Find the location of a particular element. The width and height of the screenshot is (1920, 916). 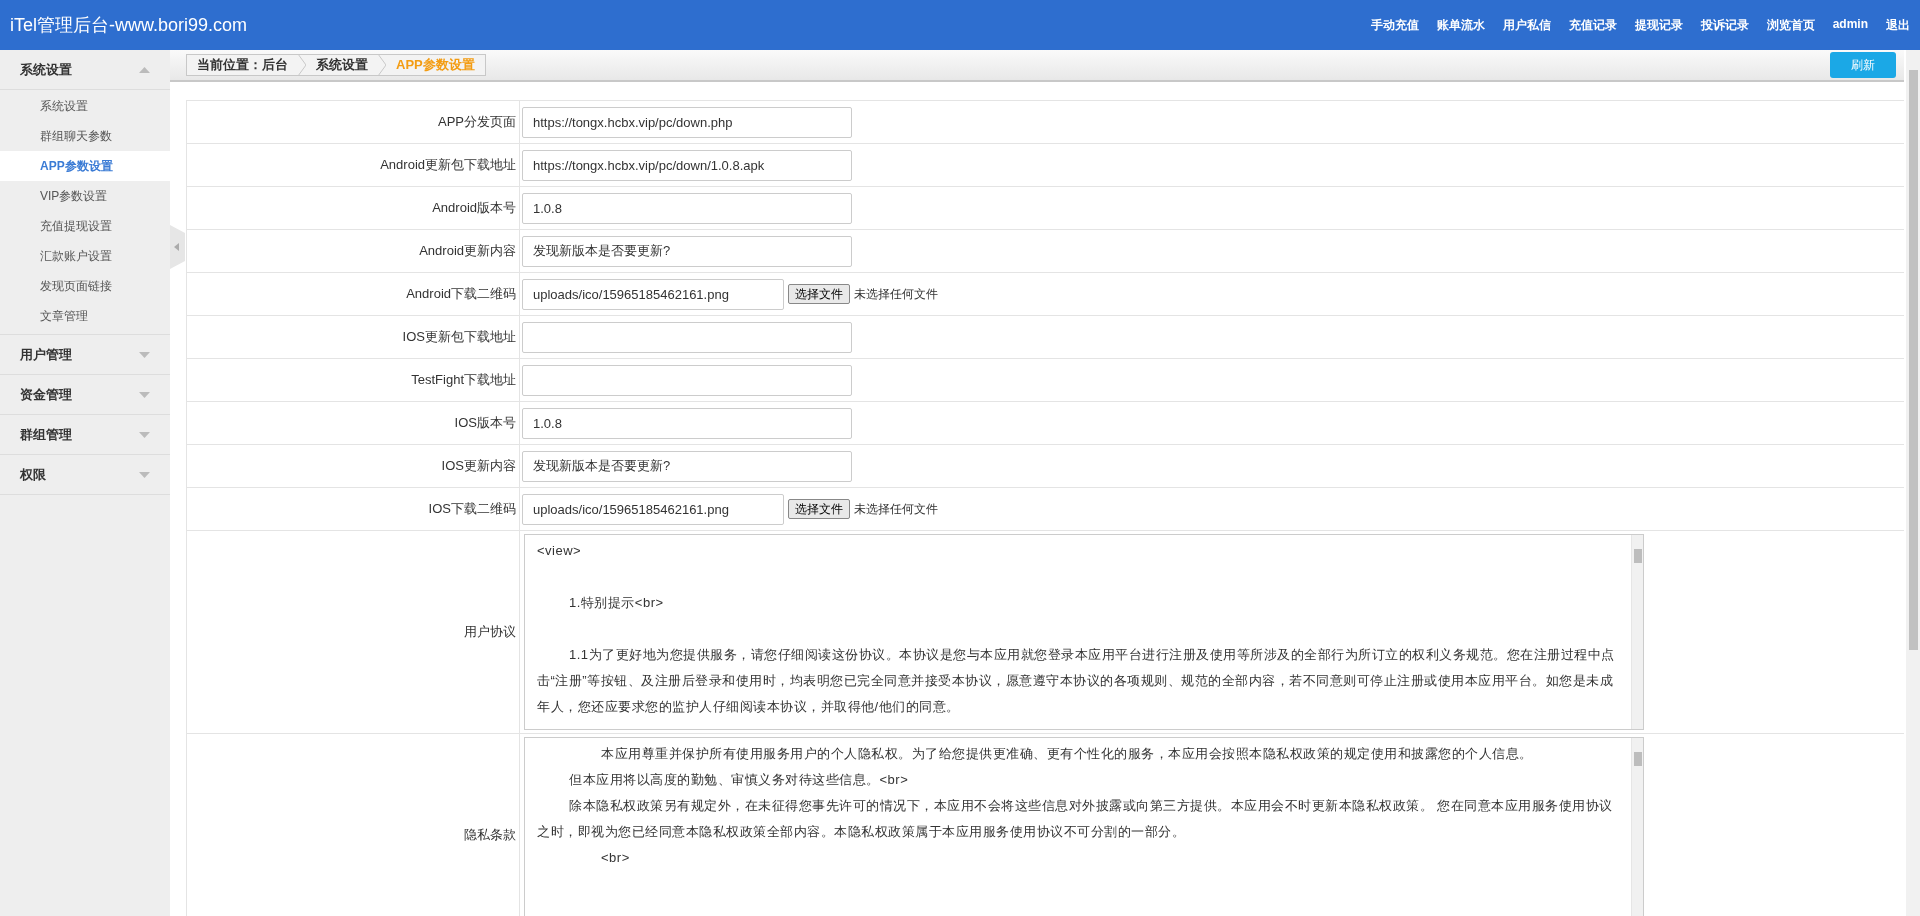

text-field: https://tongx.hcbx.vip/pc/down.php is located at coordinates (687, 122).